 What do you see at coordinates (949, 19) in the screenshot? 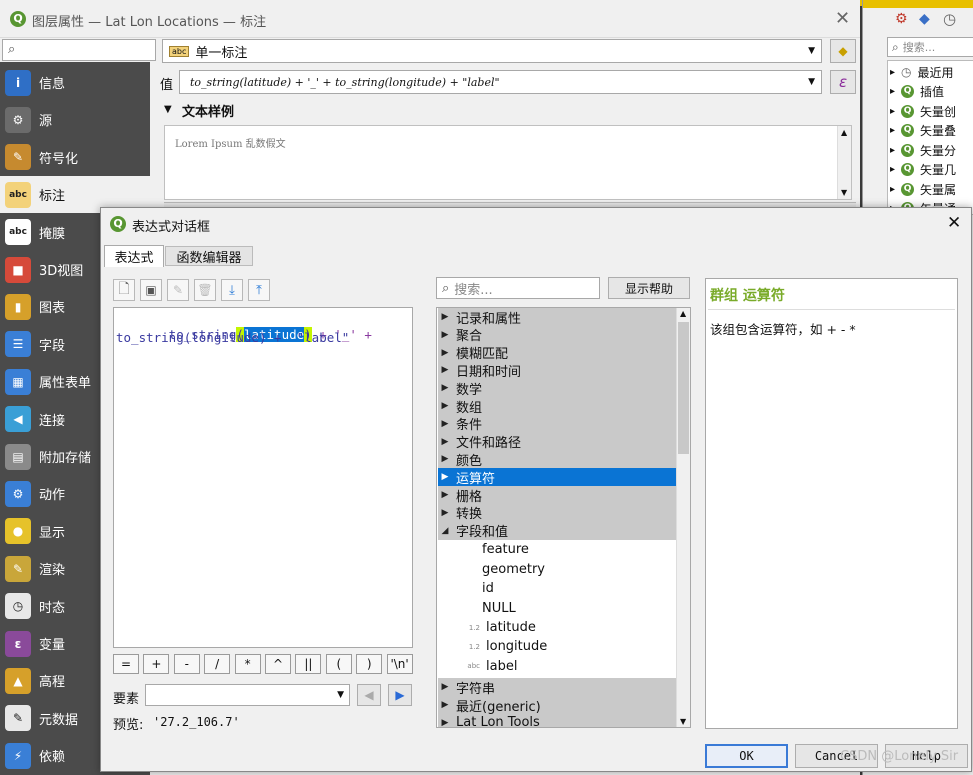
I see `clock-icon: ◷` at bounding box center [949, 19].